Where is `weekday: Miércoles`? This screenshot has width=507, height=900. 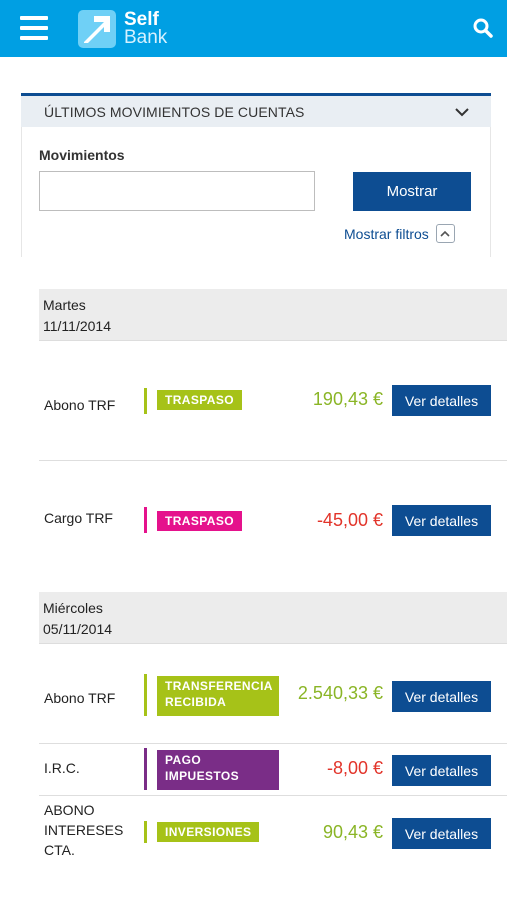 weekday: Miércoles is located at coordinates (73, 608).